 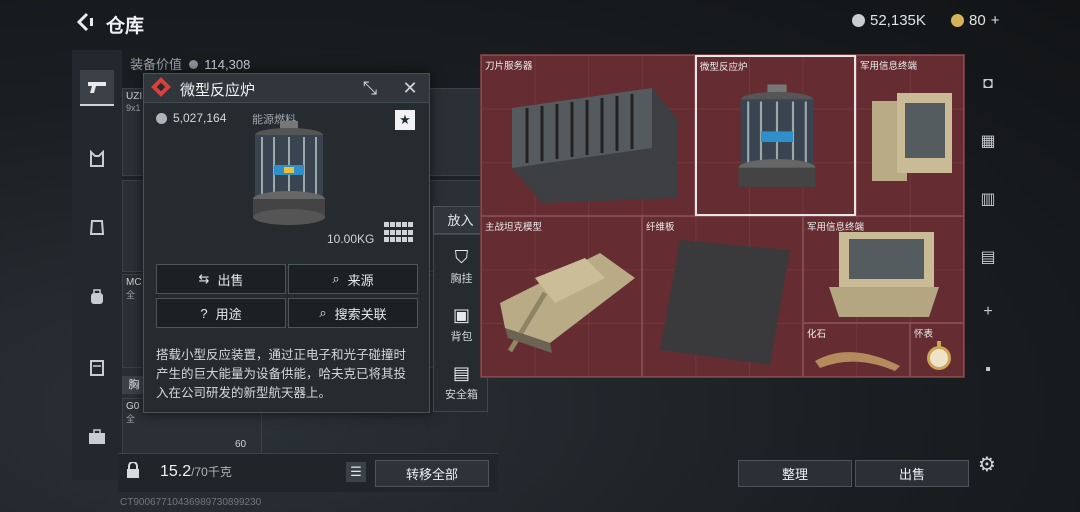 I want to click on container-tab-1-icon: ▦, so click(x=988, y=142).